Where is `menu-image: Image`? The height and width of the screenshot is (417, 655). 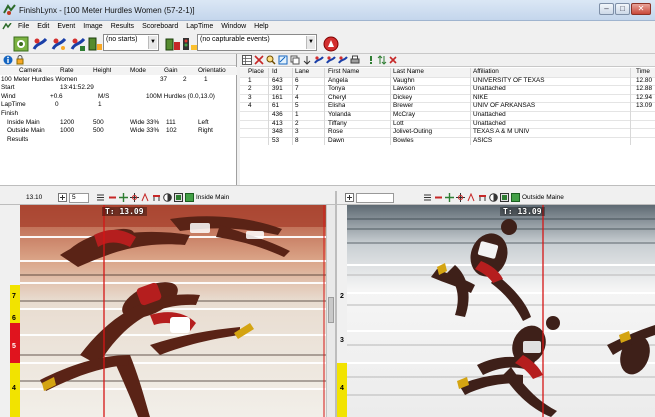 menu-image: Image is located at coordinates (92, 26).